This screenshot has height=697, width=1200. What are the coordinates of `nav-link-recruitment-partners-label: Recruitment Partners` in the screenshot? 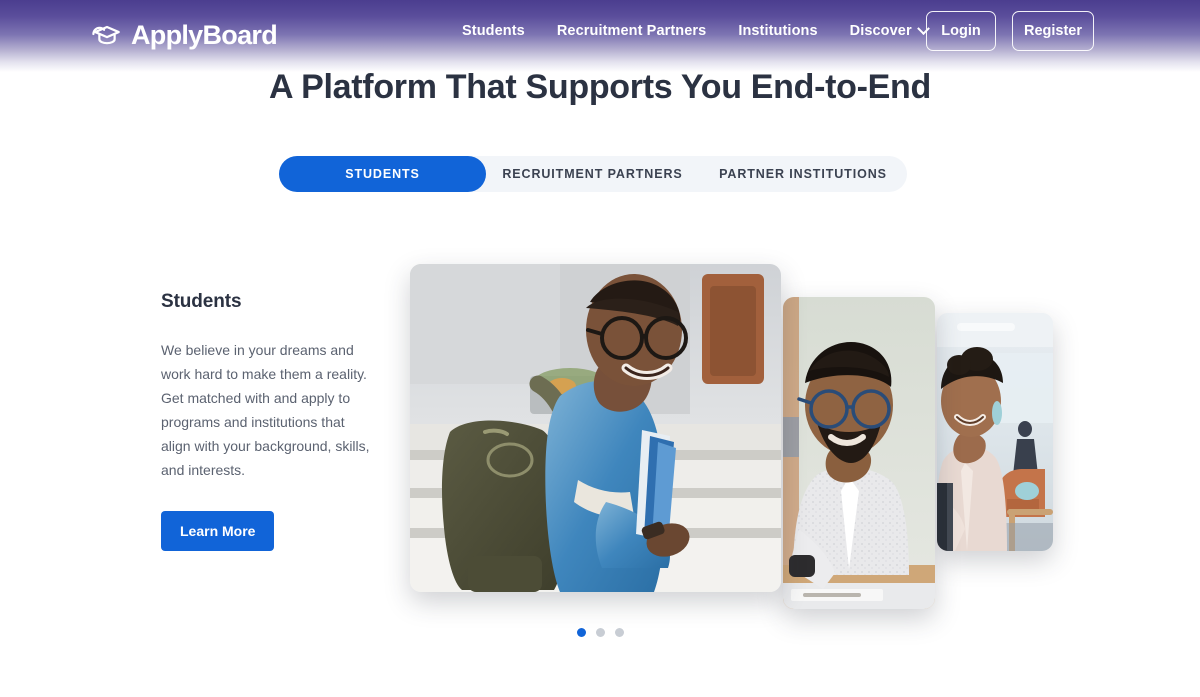 It's located at (631, 31).